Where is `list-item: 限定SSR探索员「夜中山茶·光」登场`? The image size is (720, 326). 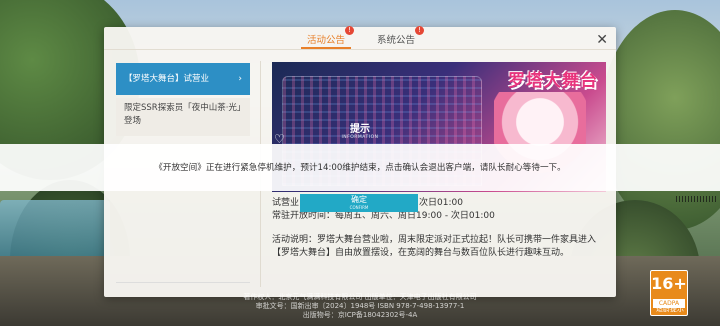 list-item: 限定SSR探索员「夜中山茶·光」登场 is located at coordinates (183, 117).